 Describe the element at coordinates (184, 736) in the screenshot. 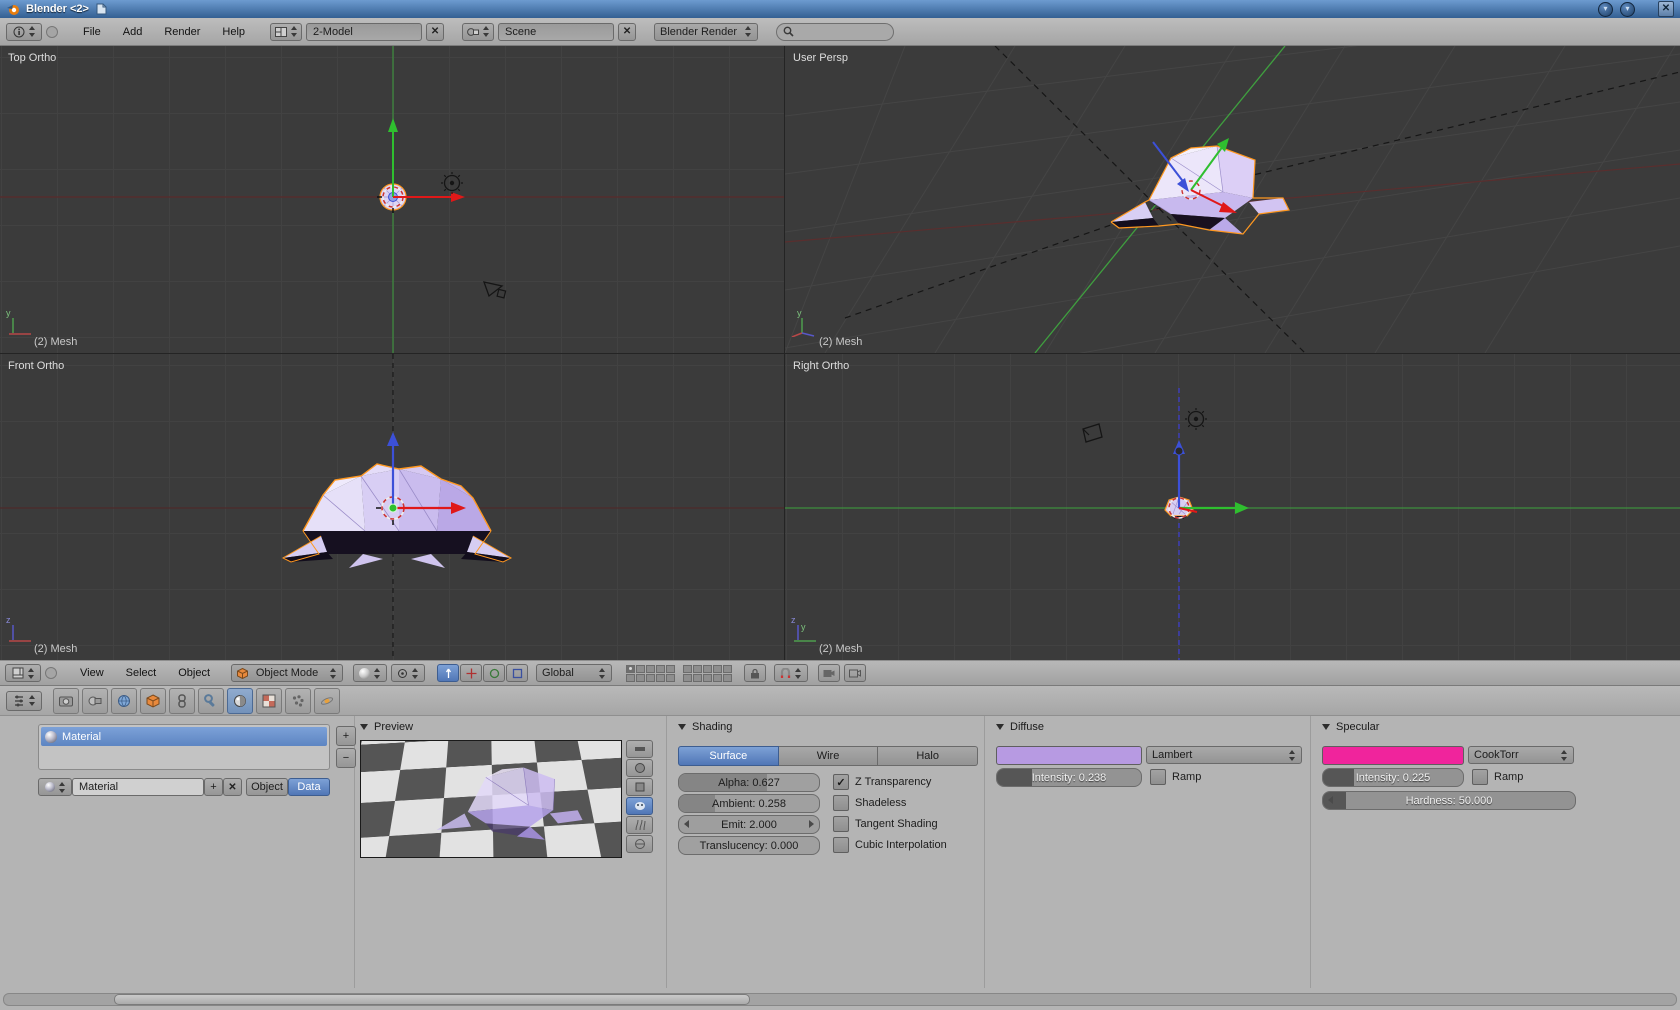

I see `material-slot-row: Material` at that location.